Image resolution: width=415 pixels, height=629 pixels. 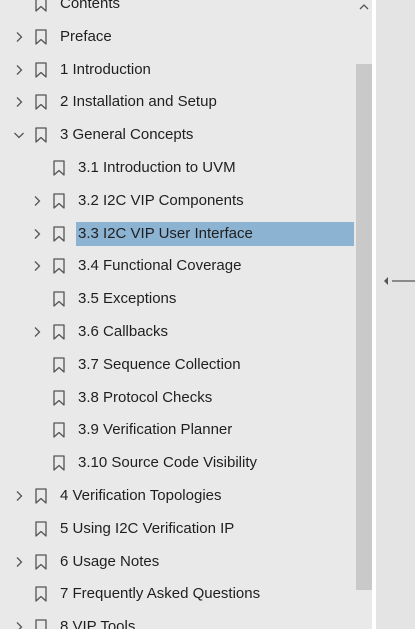 I want to click on chevron-down-icon, so click(x=19, y=135).